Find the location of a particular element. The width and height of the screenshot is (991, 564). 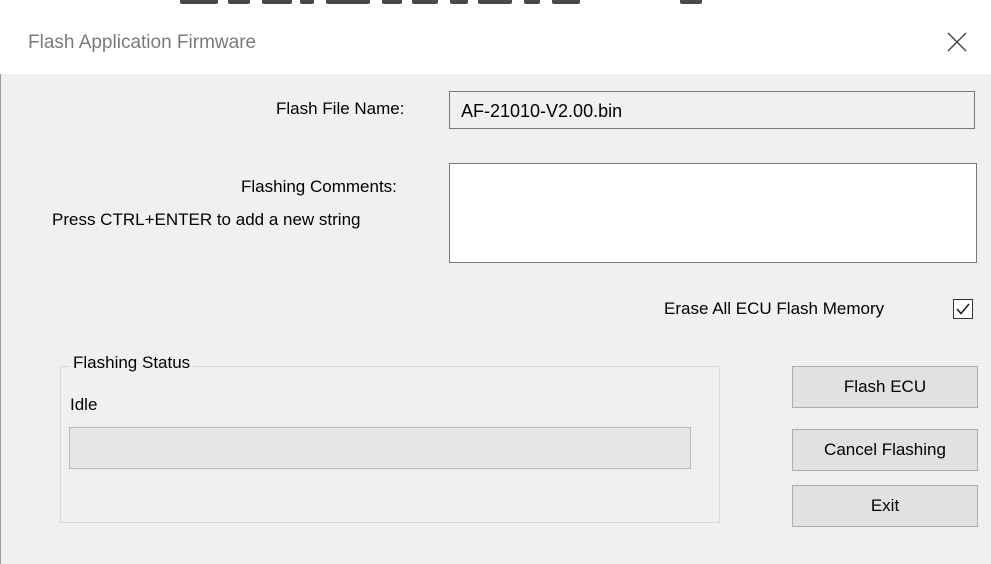

window-border is located at coordinates (0, 319).